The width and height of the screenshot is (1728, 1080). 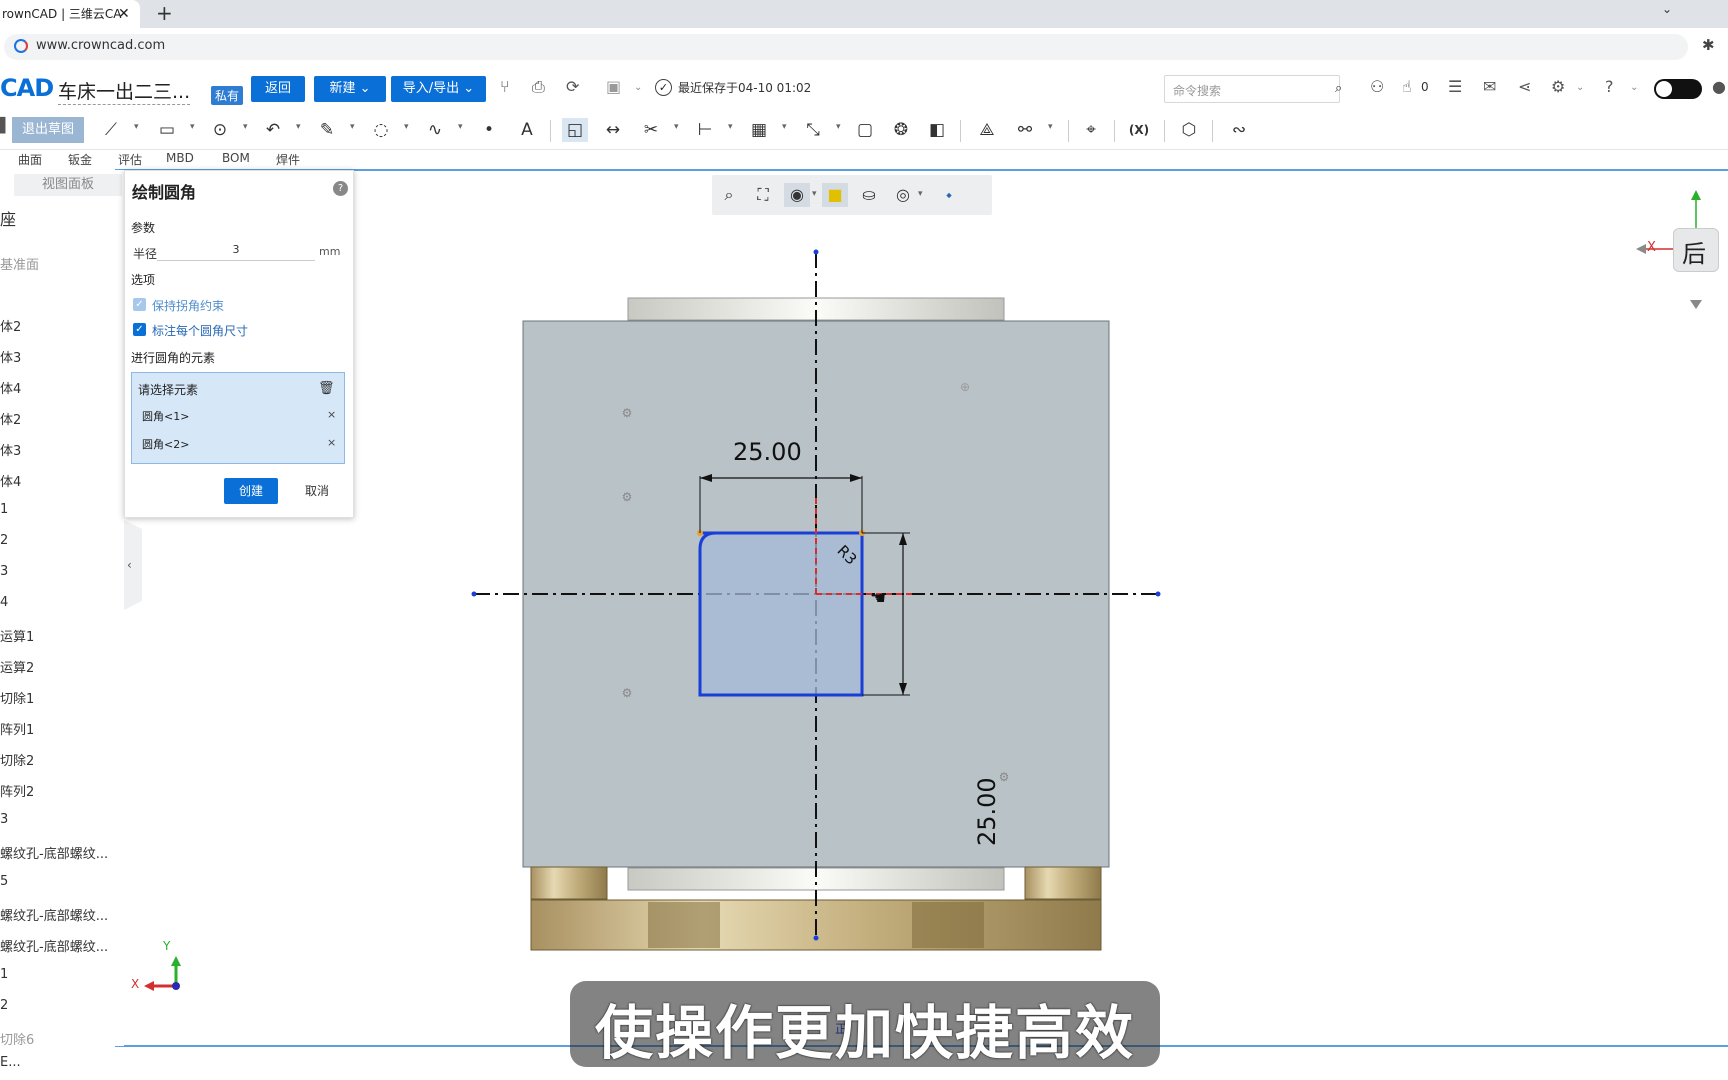 What do you see at coordinates (220, 130) in the screenshot?
I see `circle-icon: ⊙` at bounding box center [220, 130].